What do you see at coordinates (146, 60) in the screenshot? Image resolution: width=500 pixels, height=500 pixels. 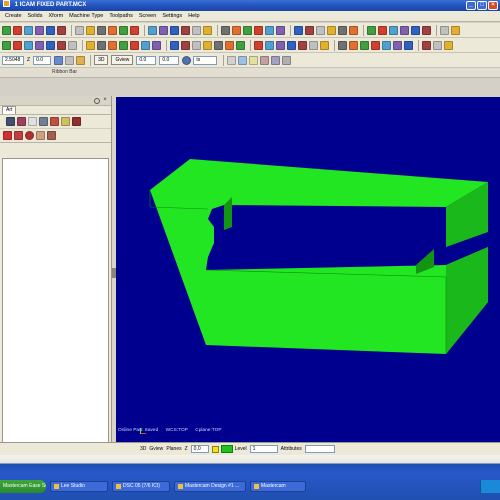 I see `value-field-1: 0.0` at bounding box center [146, 60].